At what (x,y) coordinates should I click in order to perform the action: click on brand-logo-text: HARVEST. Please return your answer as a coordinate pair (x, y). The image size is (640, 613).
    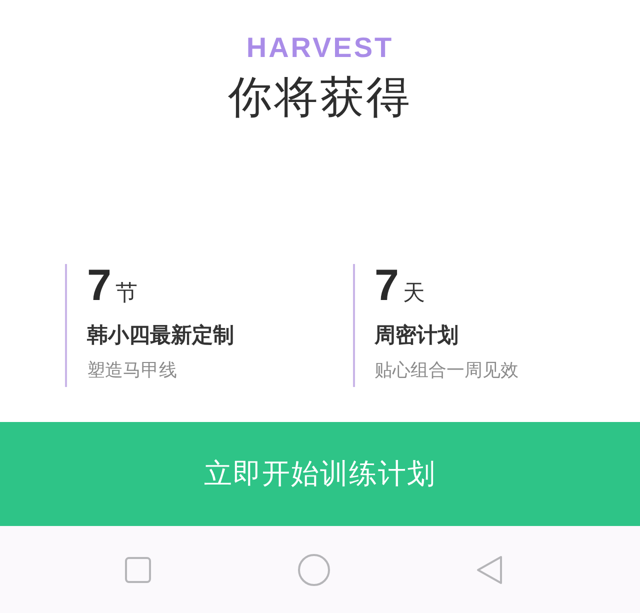
    Looking at the image, I should click on (320, 48).